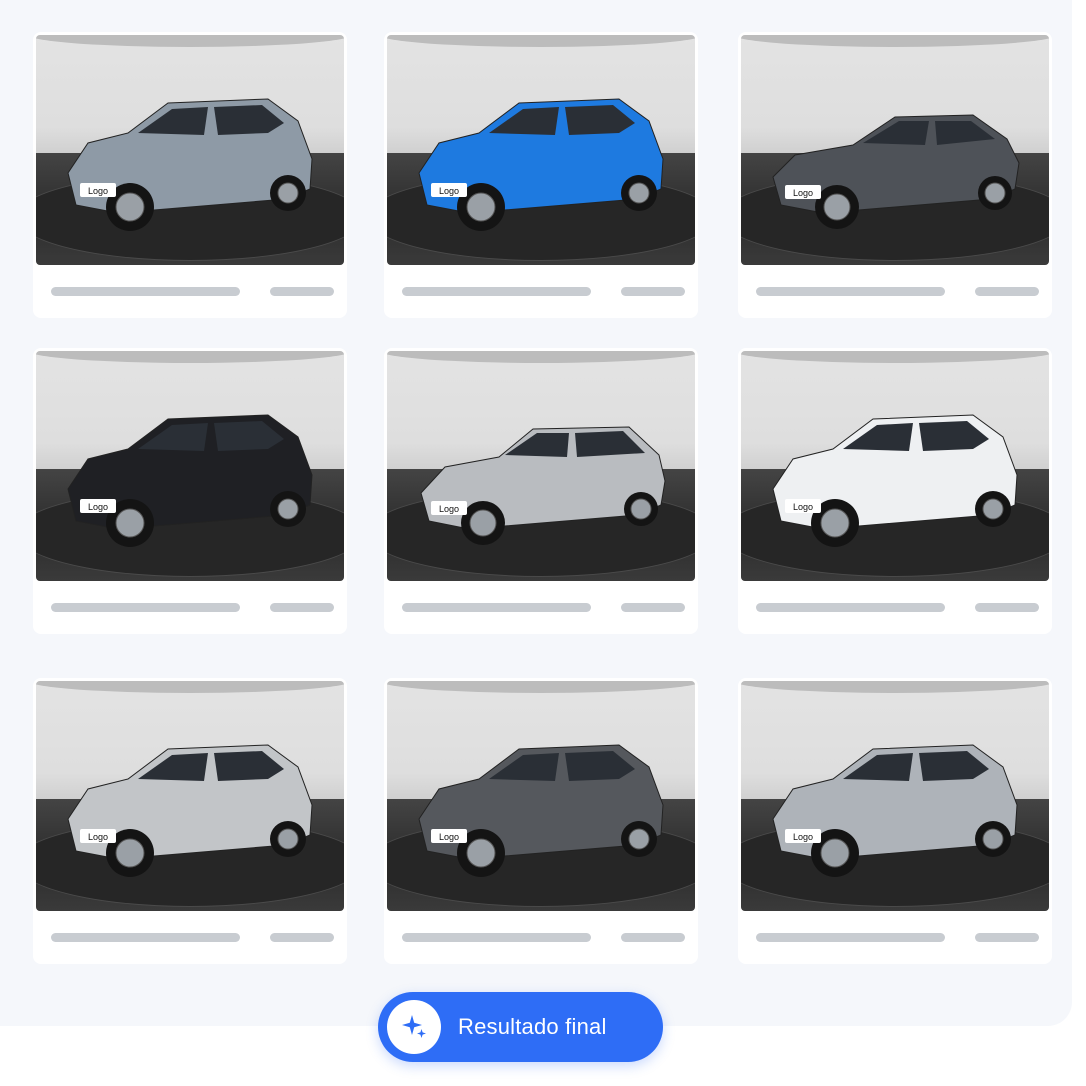  What do you see at coordinates (532, 1026) in the screenshot?
I see `final-result-label: Resultado final` at bounding box center [532, 1026].